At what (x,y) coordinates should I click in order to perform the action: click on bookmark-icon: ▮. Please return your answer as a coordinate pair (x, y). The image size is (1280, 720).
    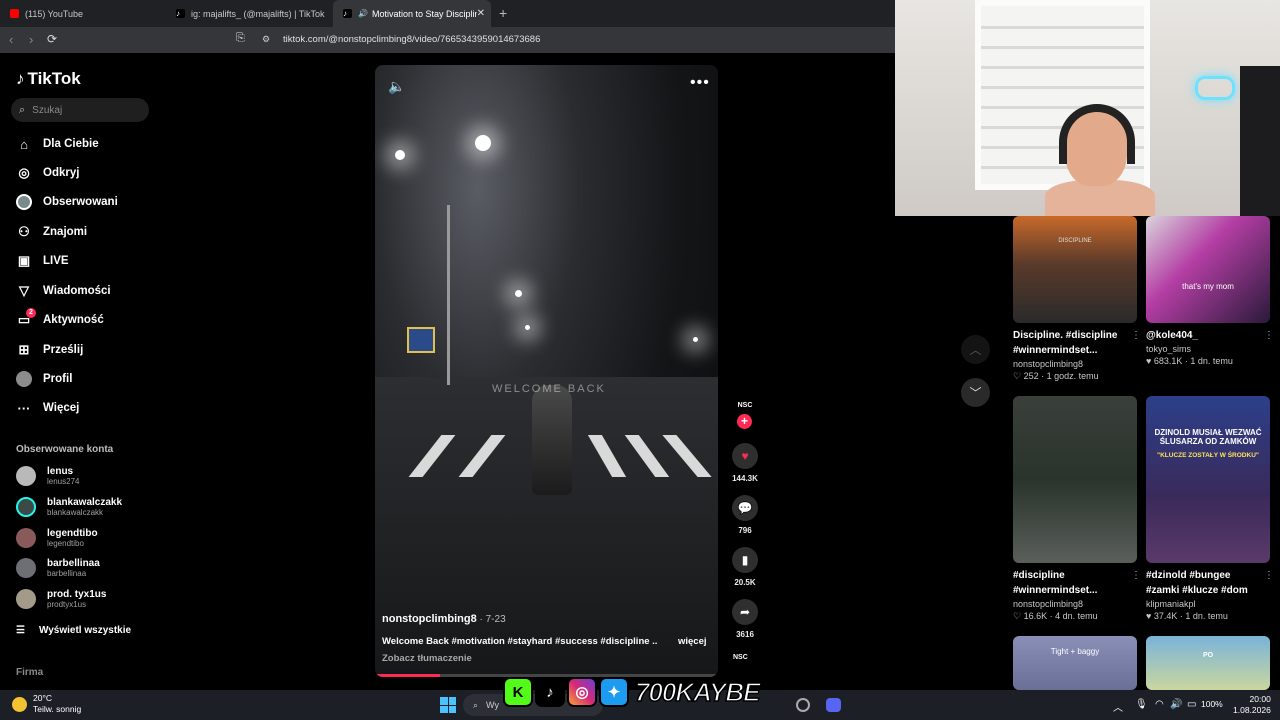
    Looking at the image, I should click on (745, 560).